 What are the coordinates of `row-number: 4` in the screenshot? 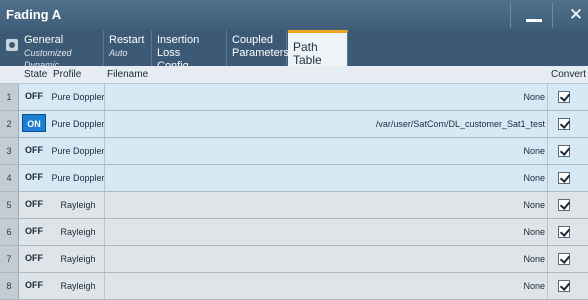 It's located at (9, 178).